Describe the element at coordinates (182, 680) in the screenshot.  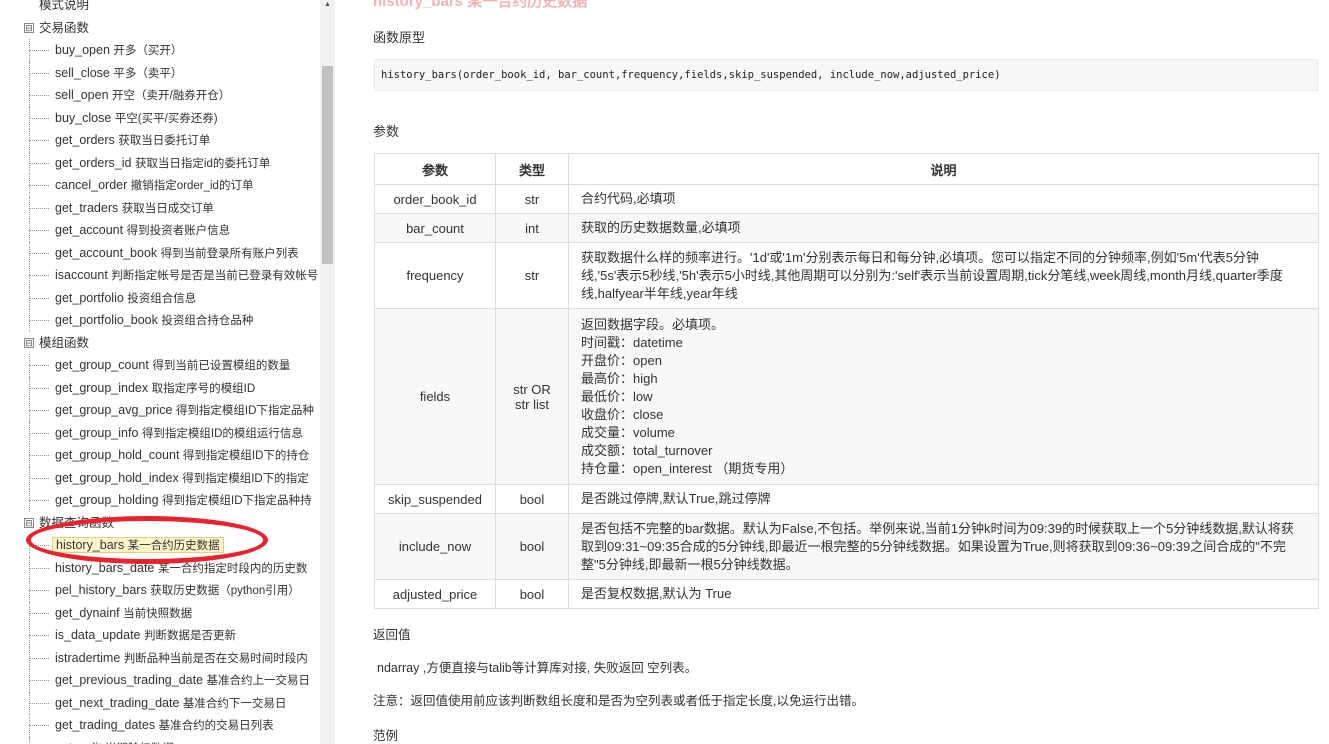
I see `tree-item-label: get_previous_trading_date 基准合约上一交易日` at that location.